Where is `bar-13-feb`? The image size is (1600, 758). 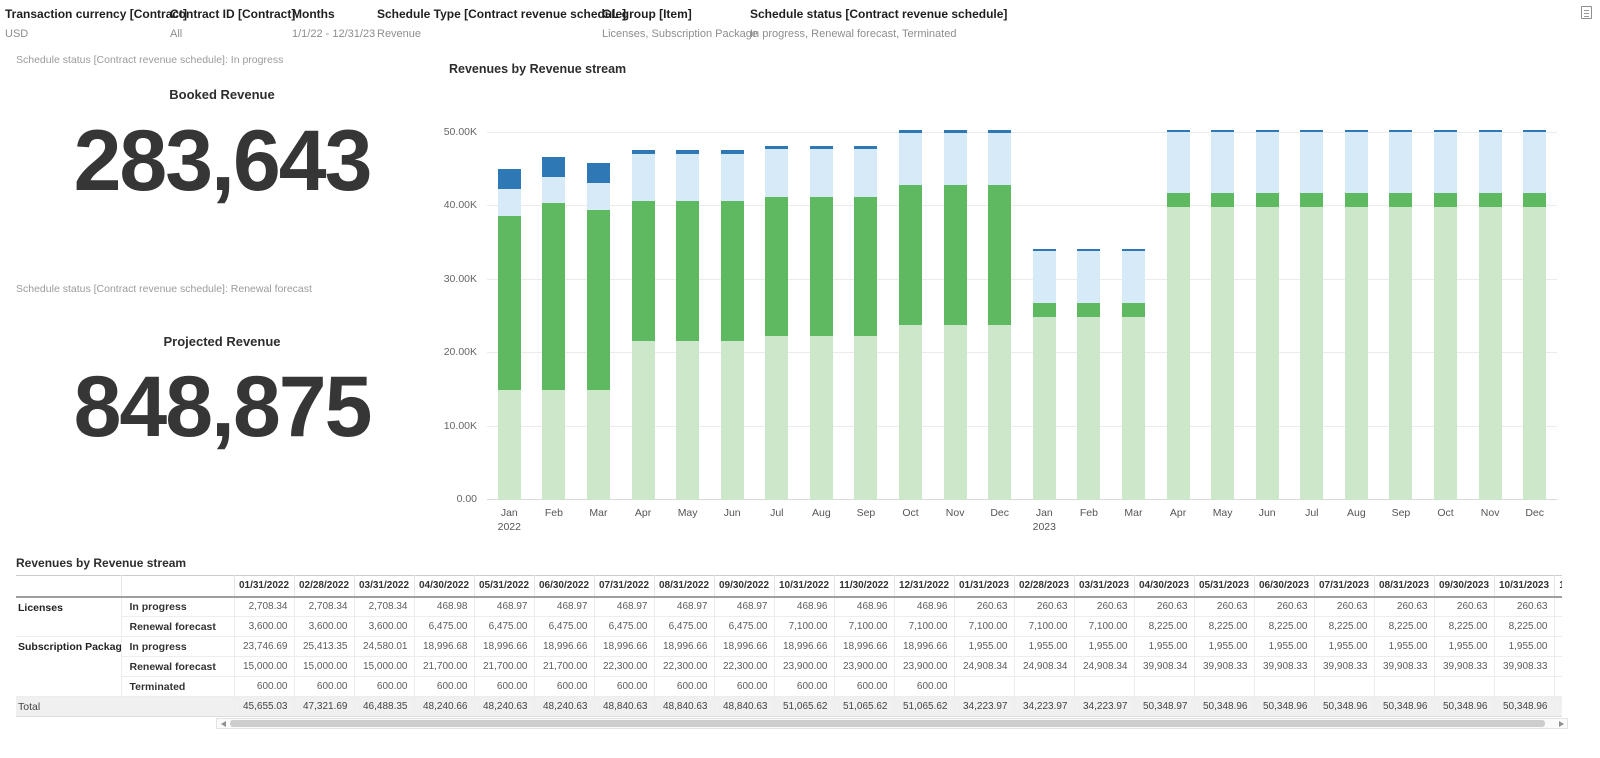 bar-13-feb is located at coordinates (1089, 374).